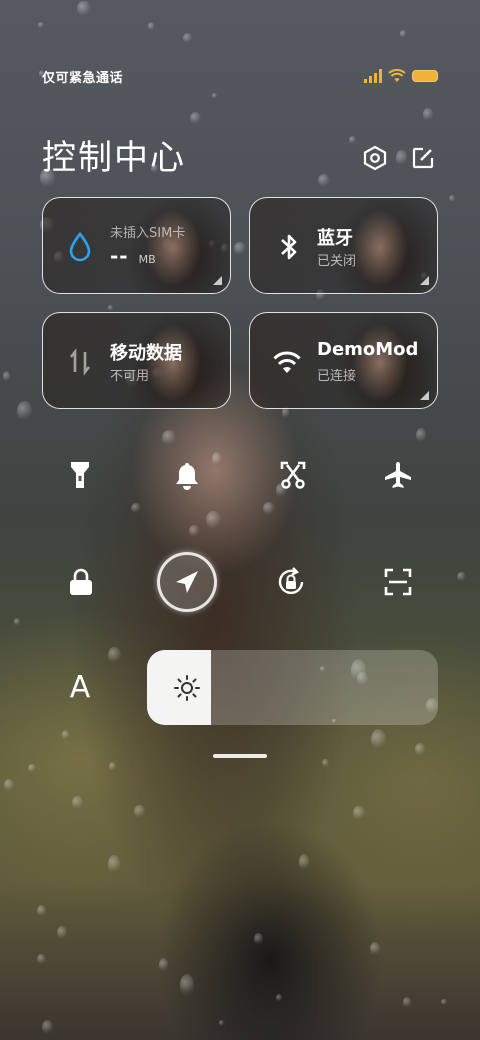  I want to click on flashlight-icon, so click(80, 475).